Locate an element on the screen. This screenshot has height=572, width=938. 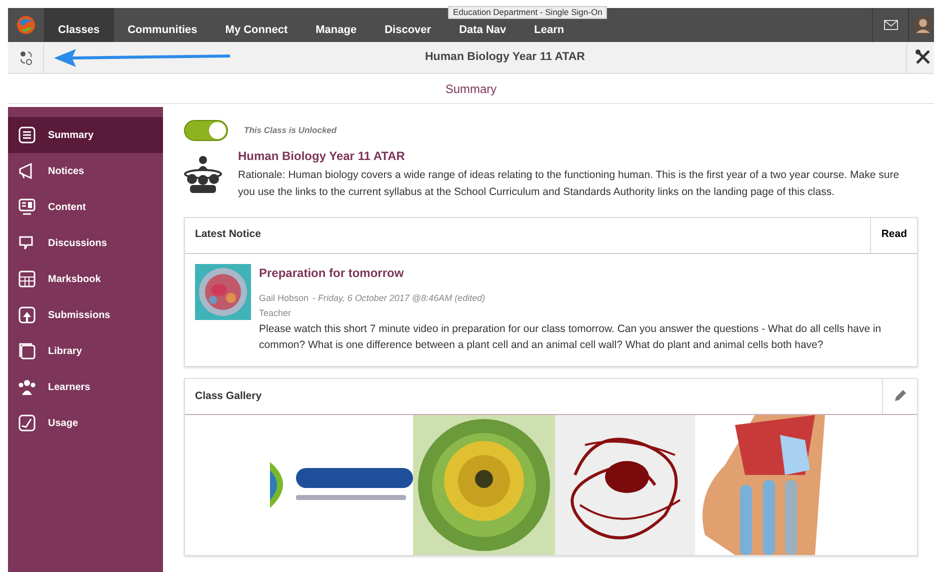
switch-icon is located at coordinates (26, 58).